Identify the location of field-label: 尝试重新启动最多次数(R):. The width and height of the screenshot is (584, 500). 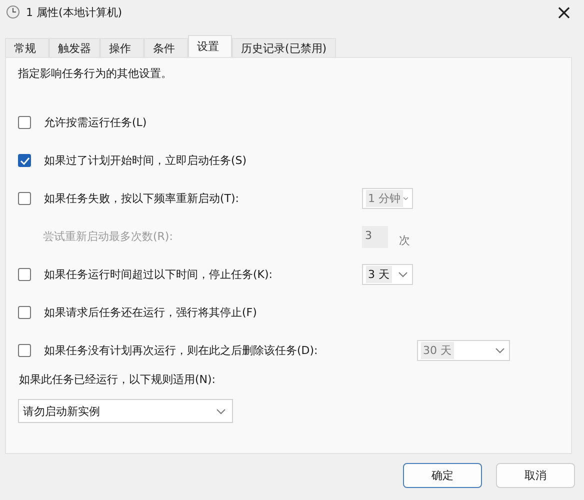
(107, 236).